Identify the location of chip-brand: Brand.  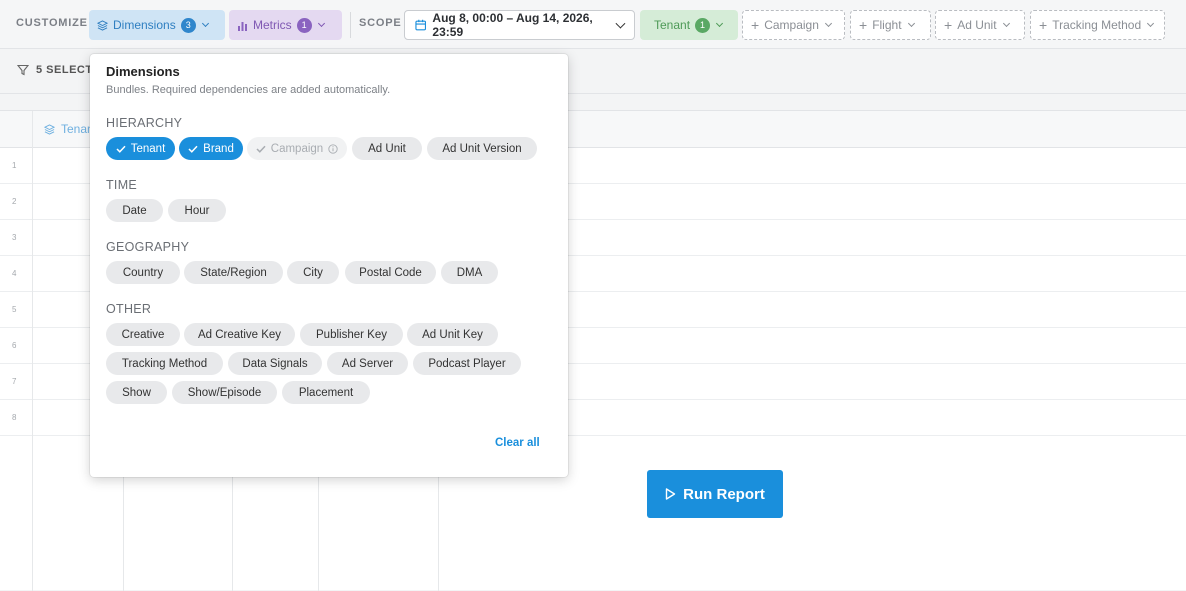
(211, 148).